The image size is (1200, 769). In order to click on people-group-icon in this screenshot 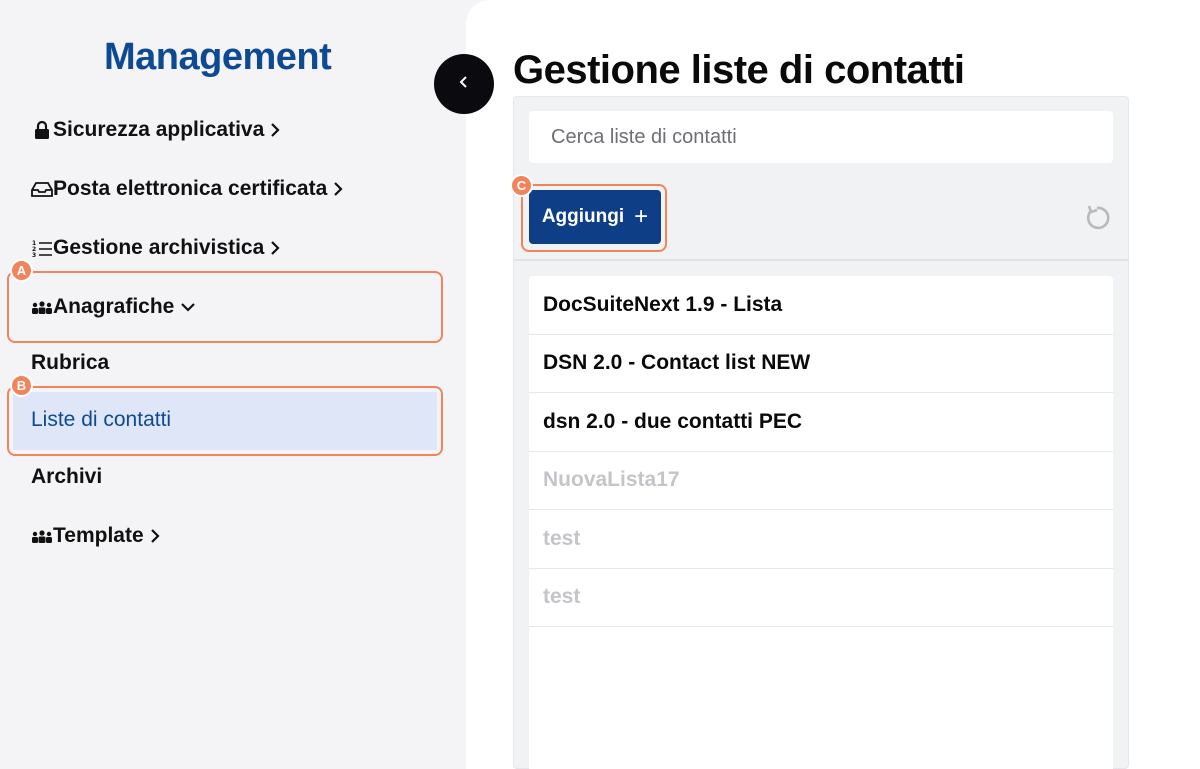, I will do `click(42, 536)`.